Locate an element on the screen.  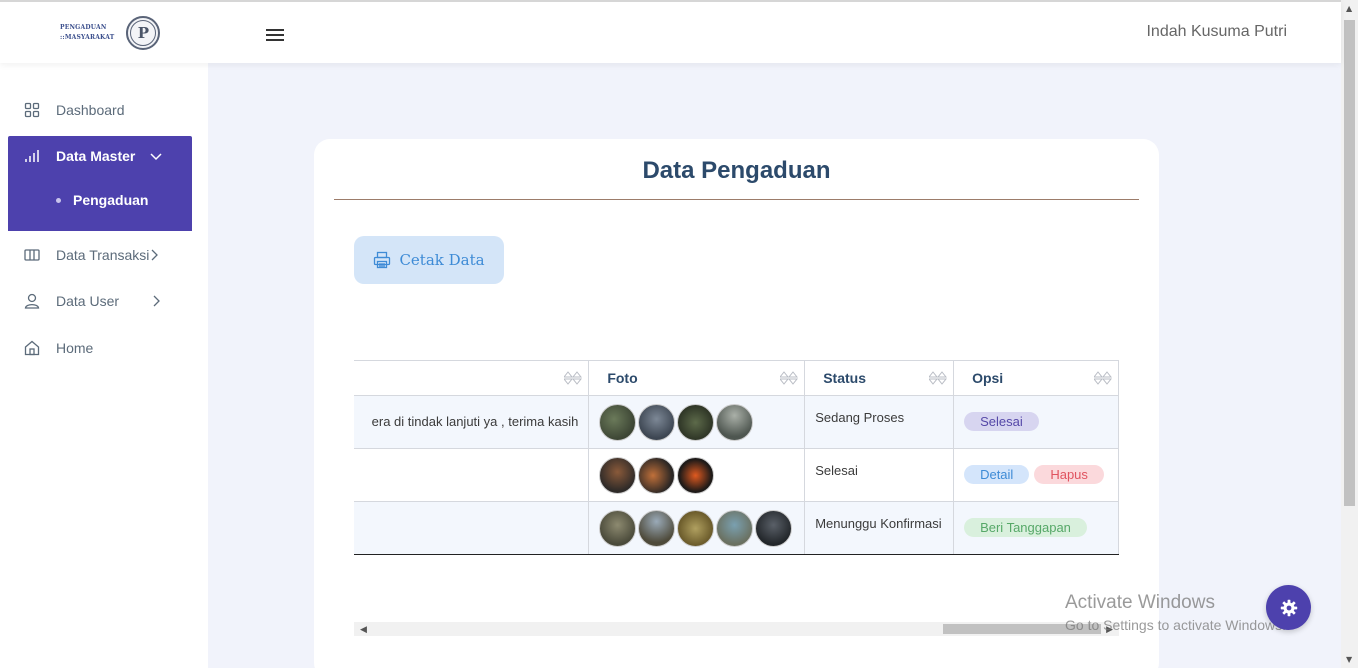
finish-button: Selesai is located at coordinates (1001, 421).